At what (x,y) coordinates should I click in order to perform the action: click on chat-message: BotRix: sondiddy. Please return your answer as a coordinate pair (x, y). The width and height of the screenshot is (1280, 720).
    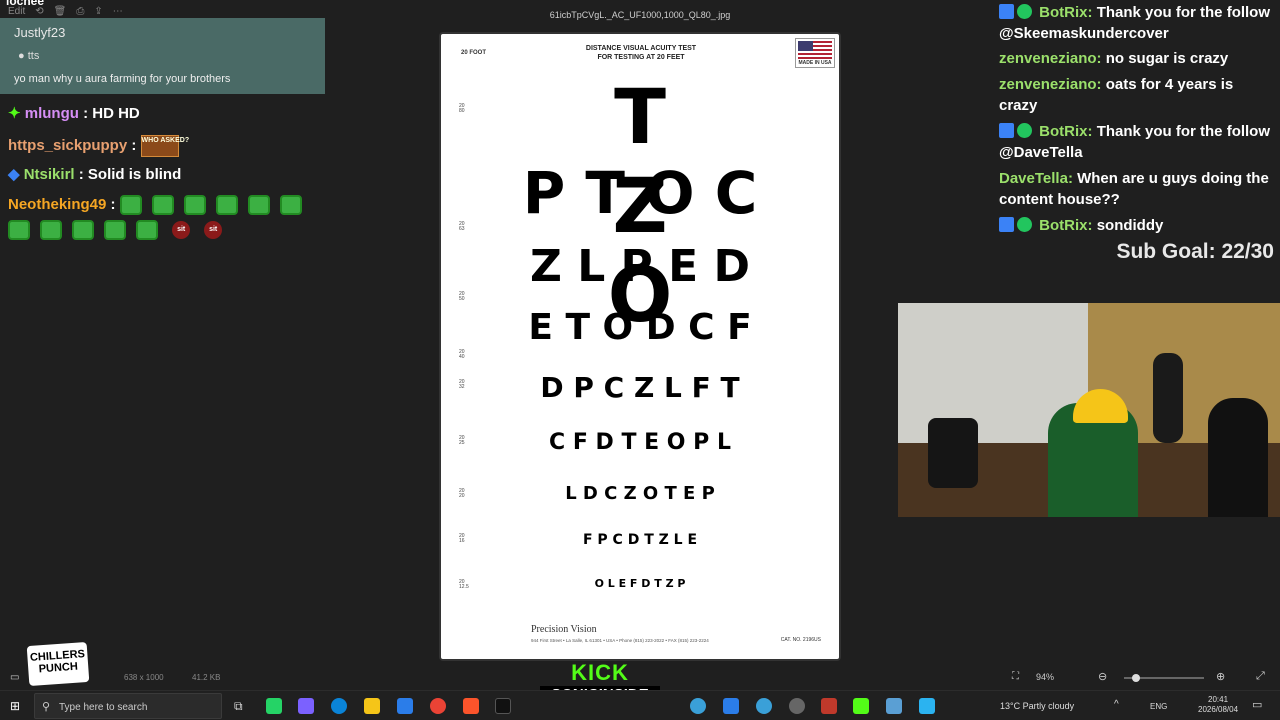
    Looking at the image, I should click on (1136, 225).